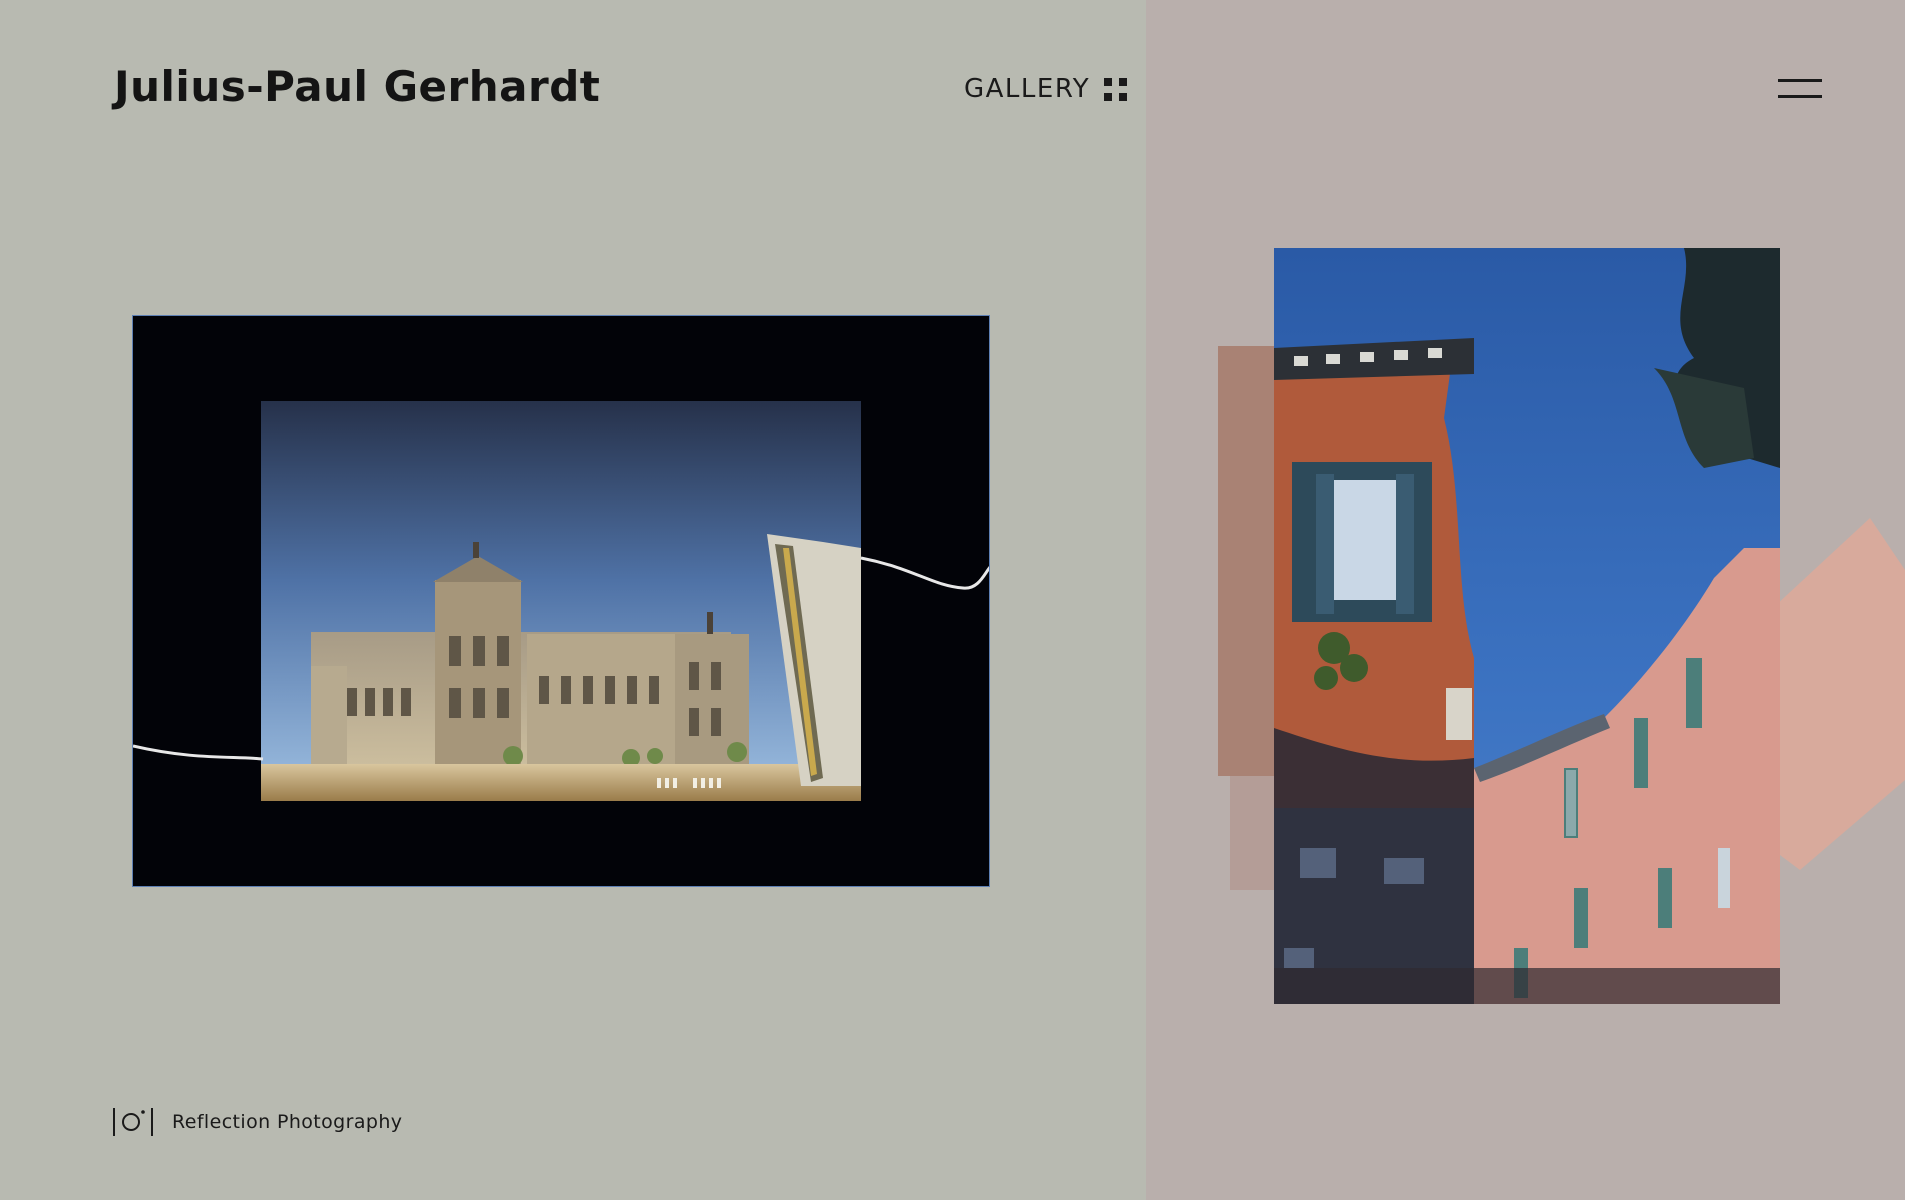  Describe the element at coordinates (1802, 89) in the screenshot. I see `hamburger-menu-icon` at that location.